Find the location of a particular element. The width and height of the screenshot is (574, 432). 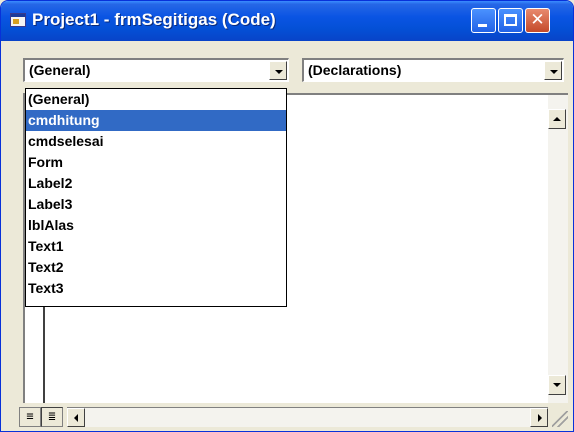

dropdown-item: Label3 is located at coordinates (156, 204).